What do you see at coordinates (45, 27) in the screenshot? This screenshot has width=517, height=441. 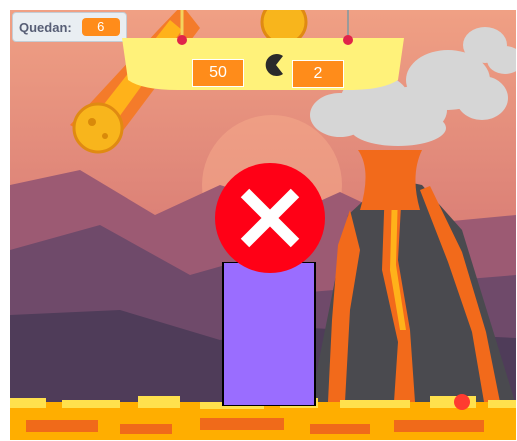 I see `variable-label: Quedan:` at bounding box center [45, 27].